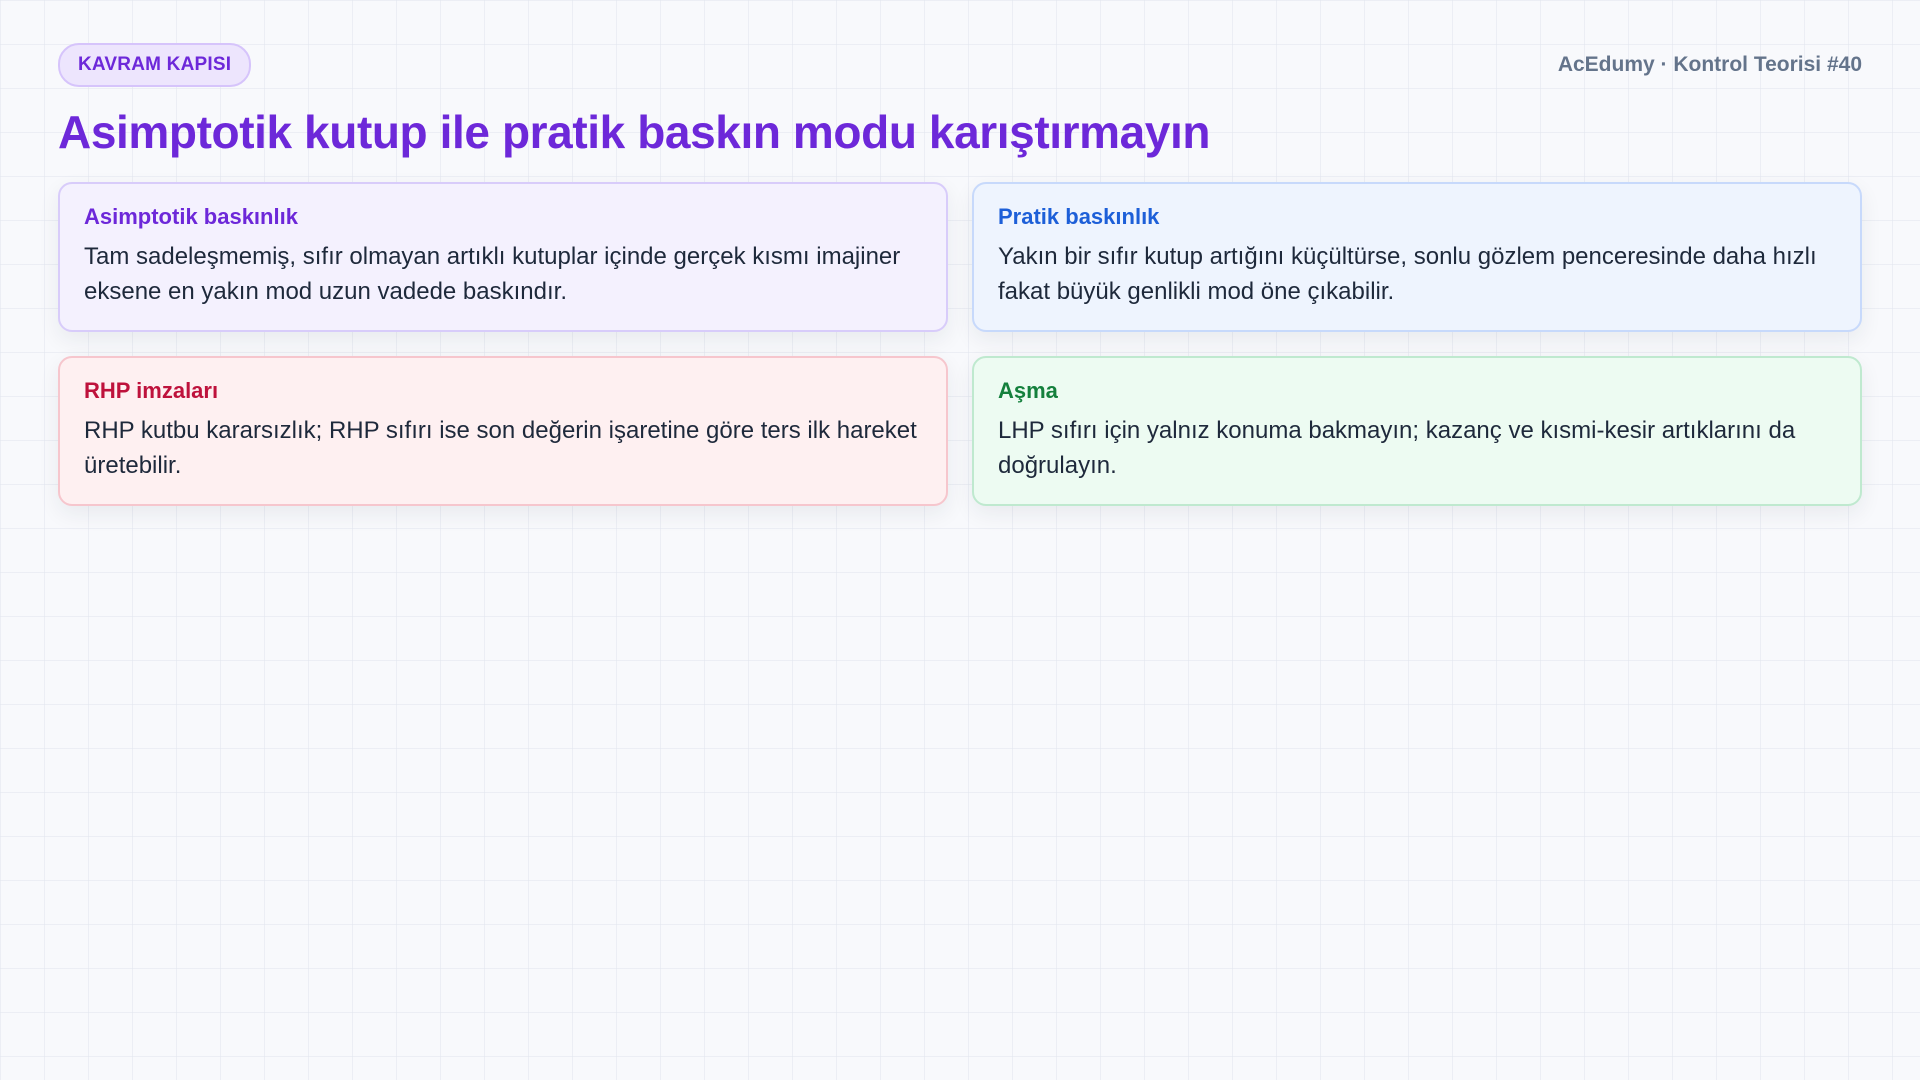  What do you see at coordinates (1709, 64) in the screenshot?
I see `series-label: AcEdumy · Kontrol Teorisi #40` at bounding box center [1709, 64].